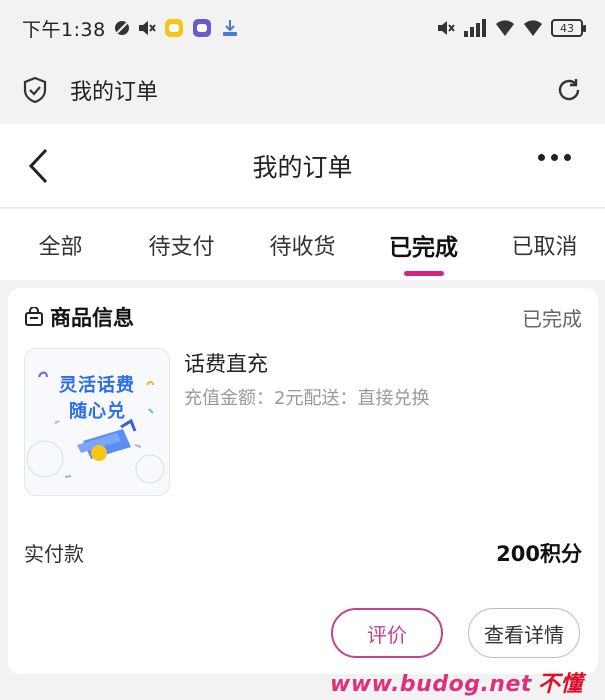  Describe the element at coordinates (202, 28) in the screenshot. I see `chat-notification-icon` at that location.